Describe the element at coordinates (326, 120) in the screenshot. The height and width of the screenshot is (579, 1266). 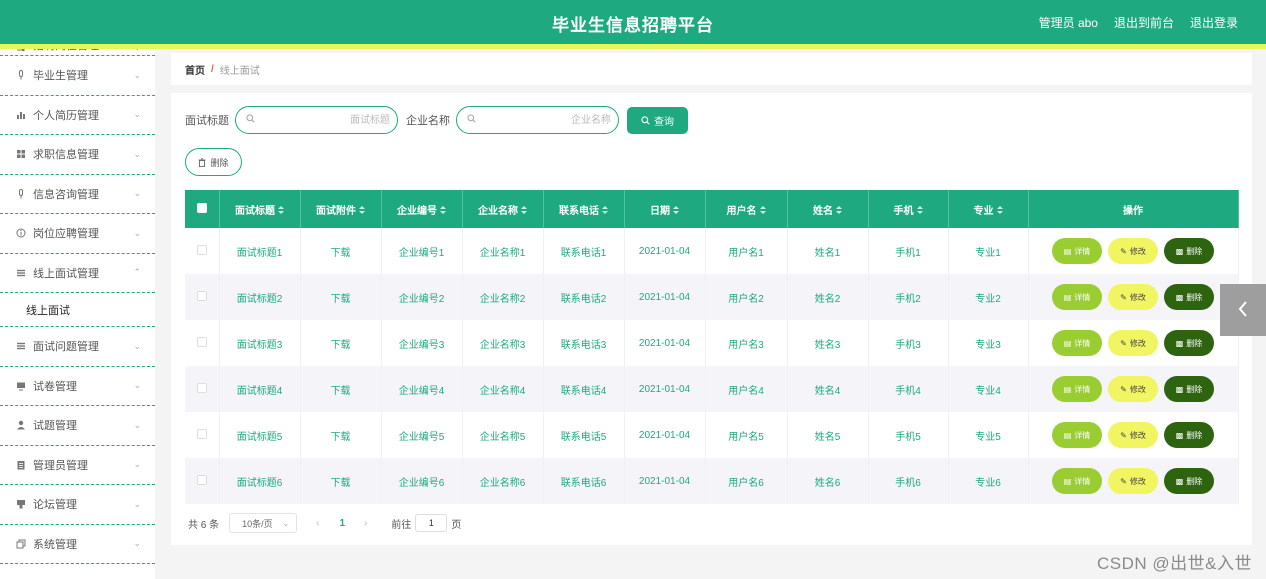
I see `title-search-input` at that location.